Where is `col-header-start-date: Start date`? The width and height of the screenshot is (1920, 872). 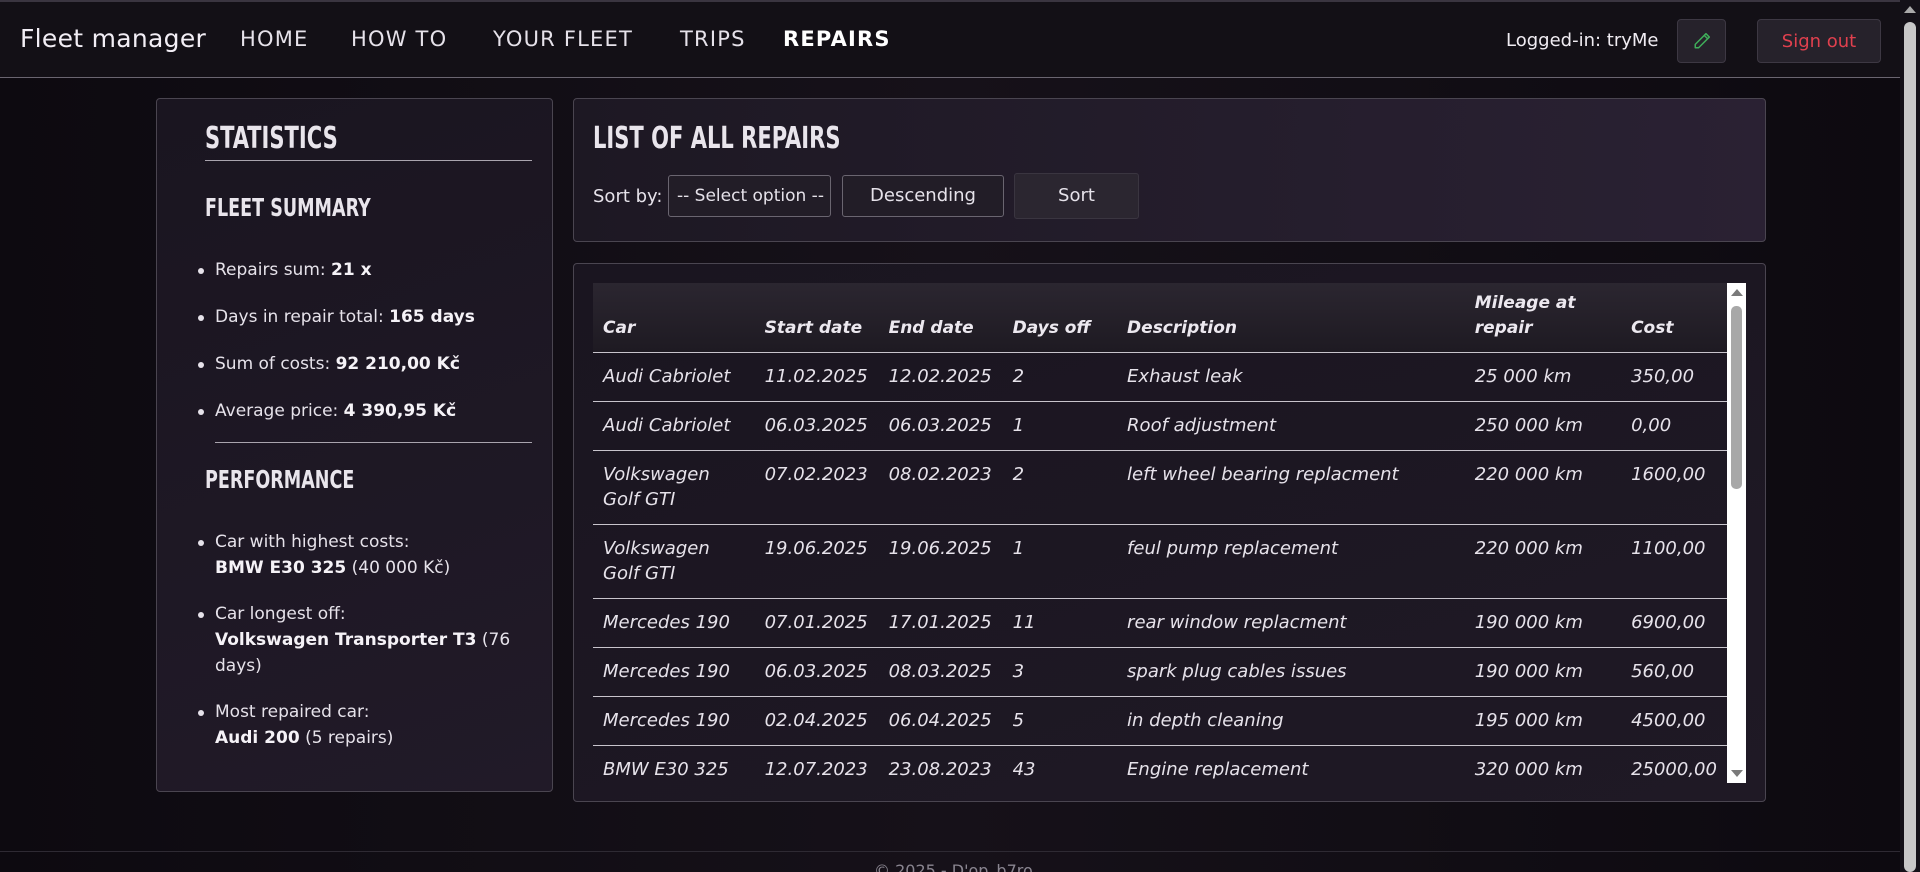 col-header-start-date: Start date is located at coordinates (816, 318).